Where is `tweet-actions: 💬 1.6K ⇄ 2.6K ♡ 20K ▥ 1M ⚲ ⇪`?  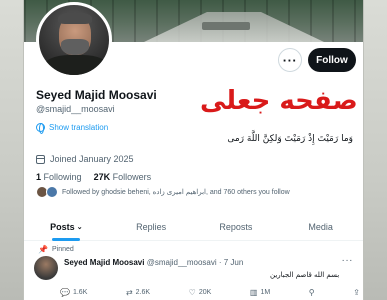 tweet-actions: 💬 1.6K ⇄ 2.6K ♡ 20K ▥ 1M ⚲ ⇪ is located at coordinates (210, 292).